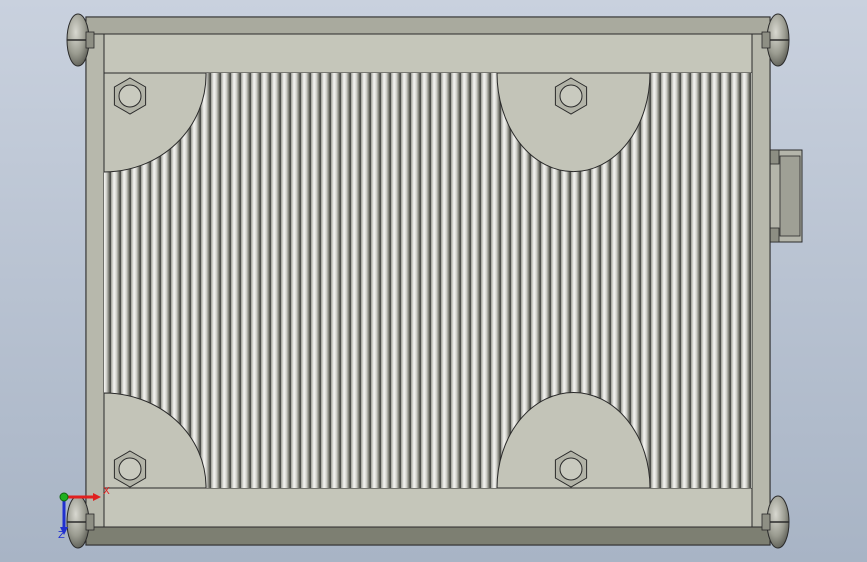  Describe the element at coordinates (95, 281) in the screenshot. I see `left-rail` at that location.